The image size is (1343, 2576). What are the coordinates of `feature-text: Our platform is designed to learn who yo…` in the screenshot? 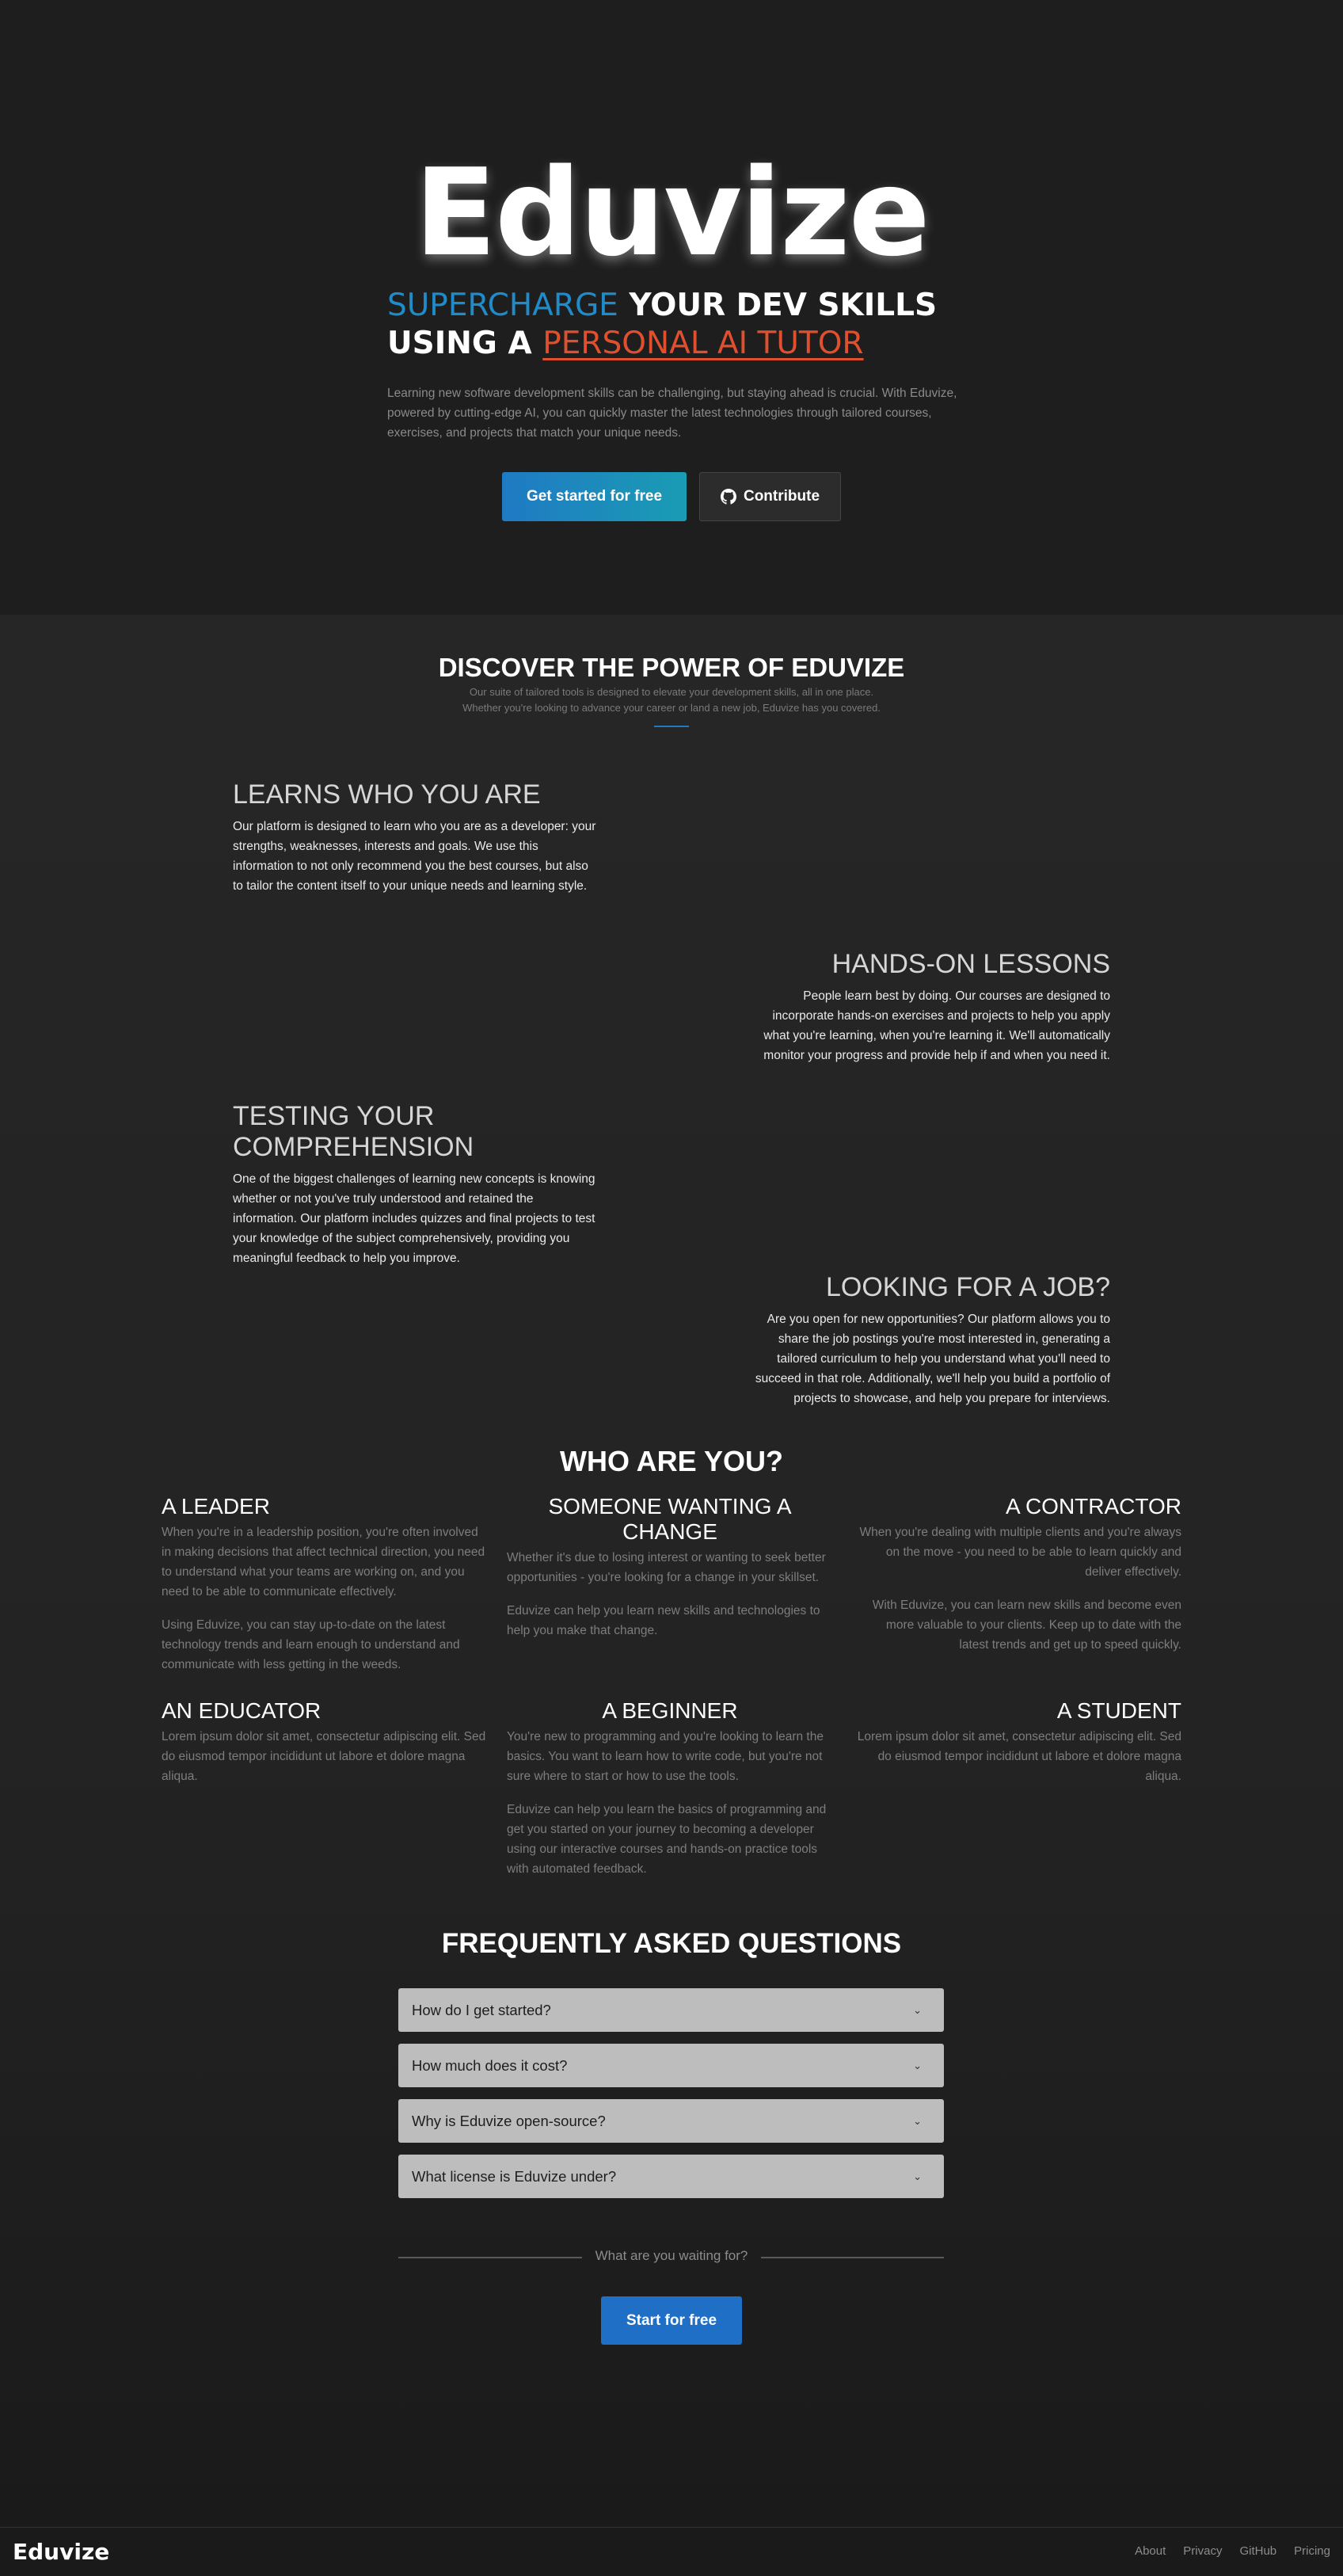 It's located at (414, 857).